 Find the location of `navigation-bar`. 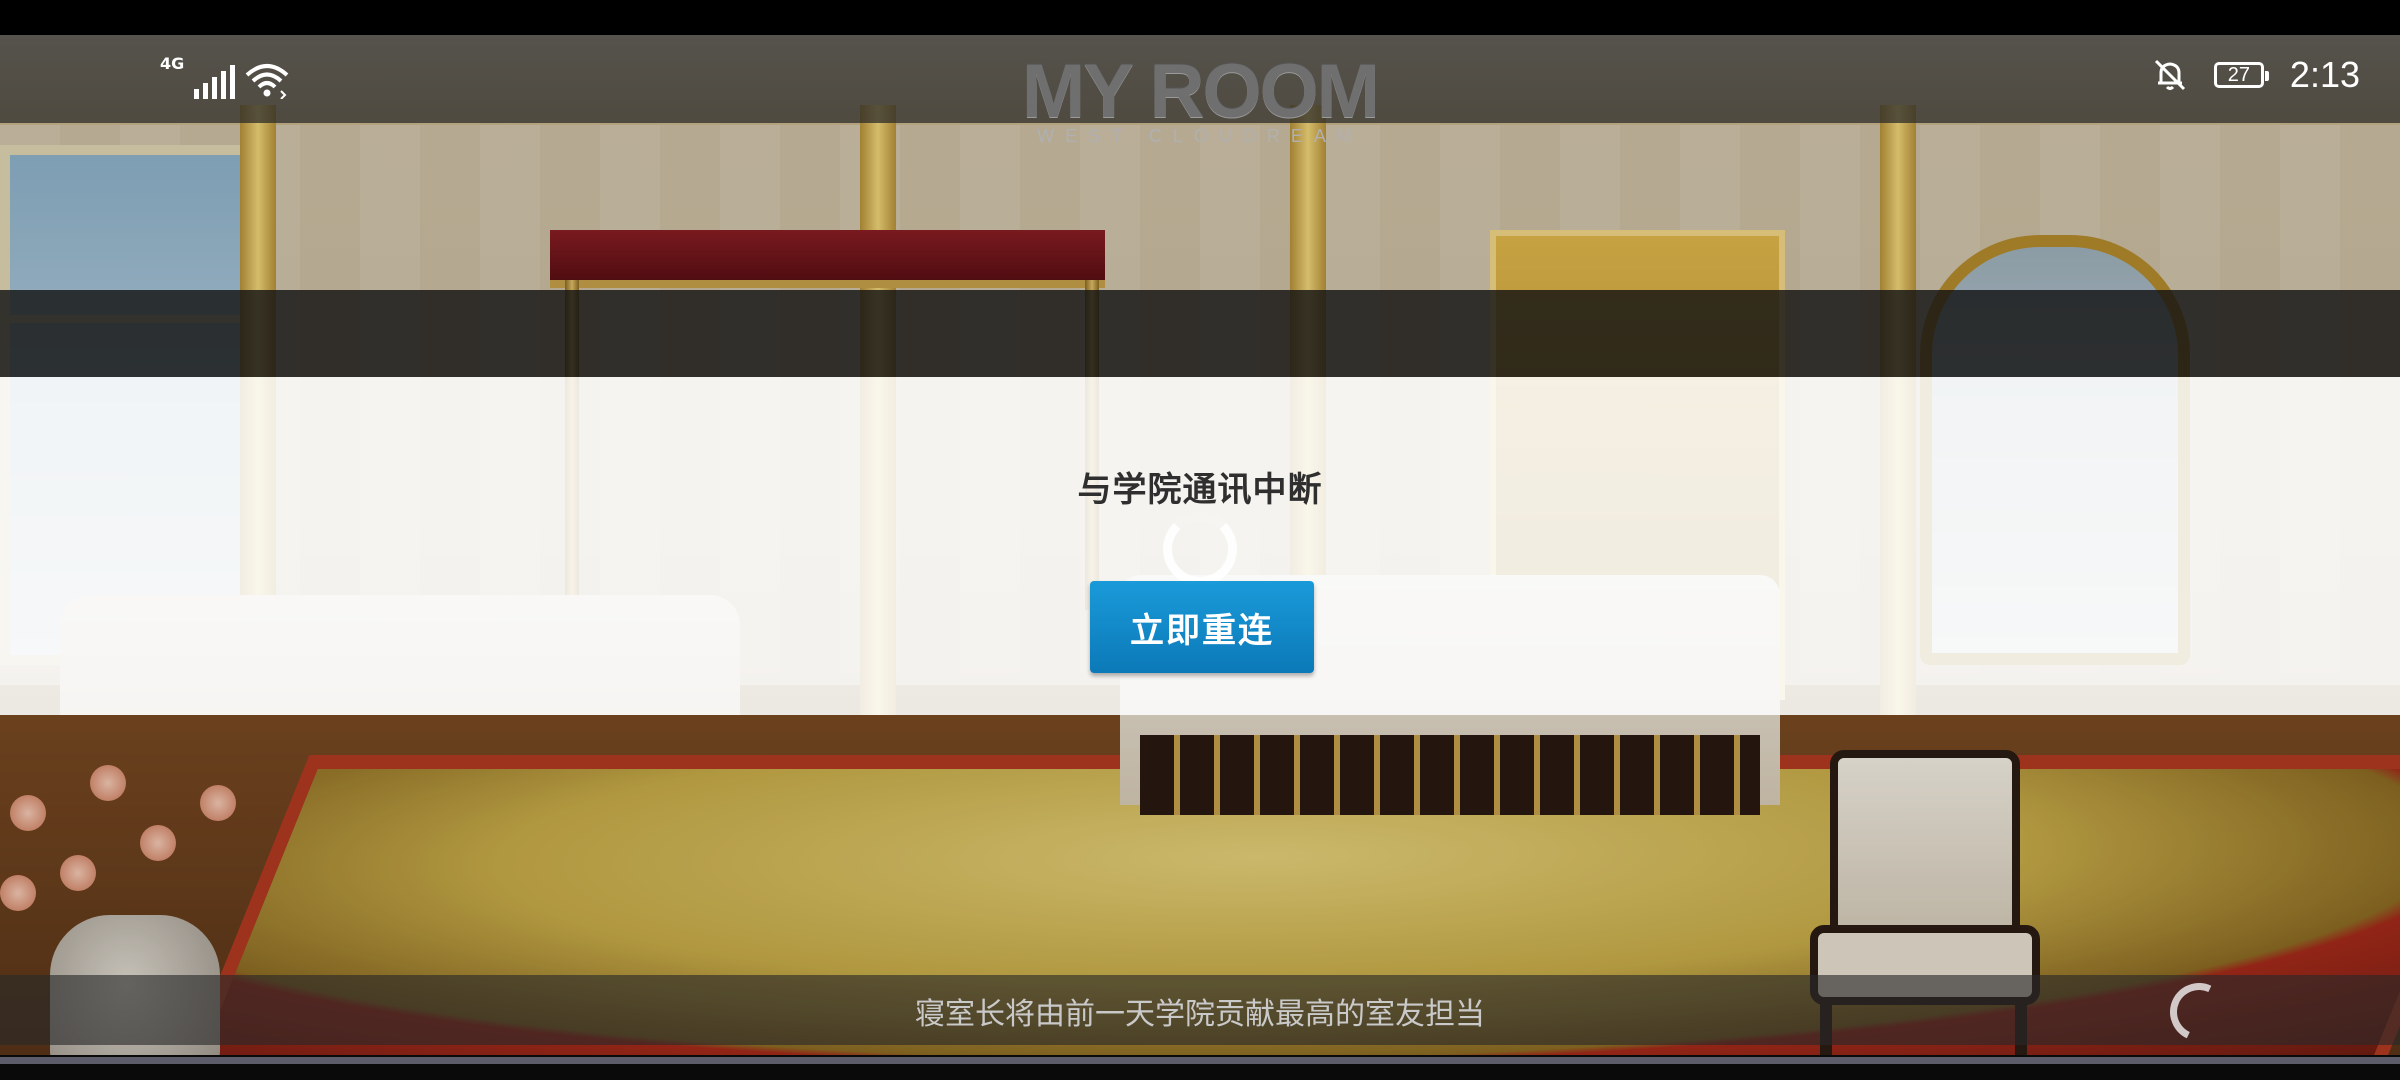

navigation-bar is located at coordinates (1200, 1067).